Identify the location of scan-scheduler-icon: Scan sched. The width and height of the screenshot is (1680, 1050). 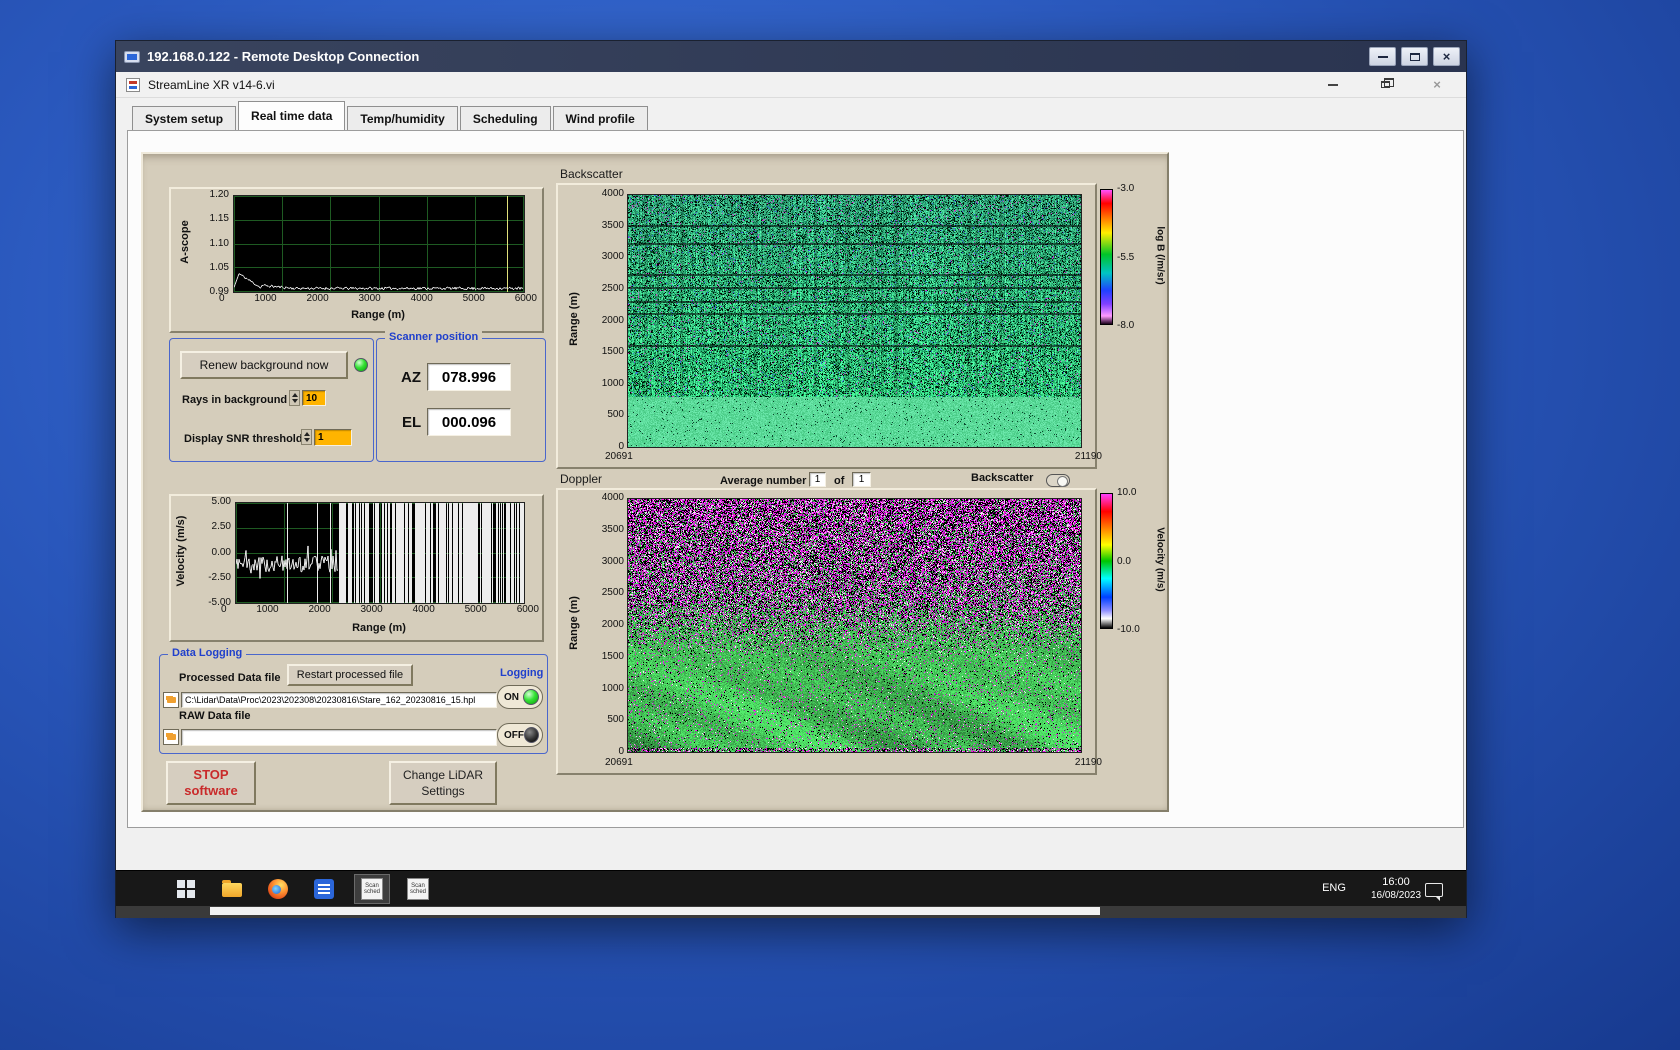
(372, 889).